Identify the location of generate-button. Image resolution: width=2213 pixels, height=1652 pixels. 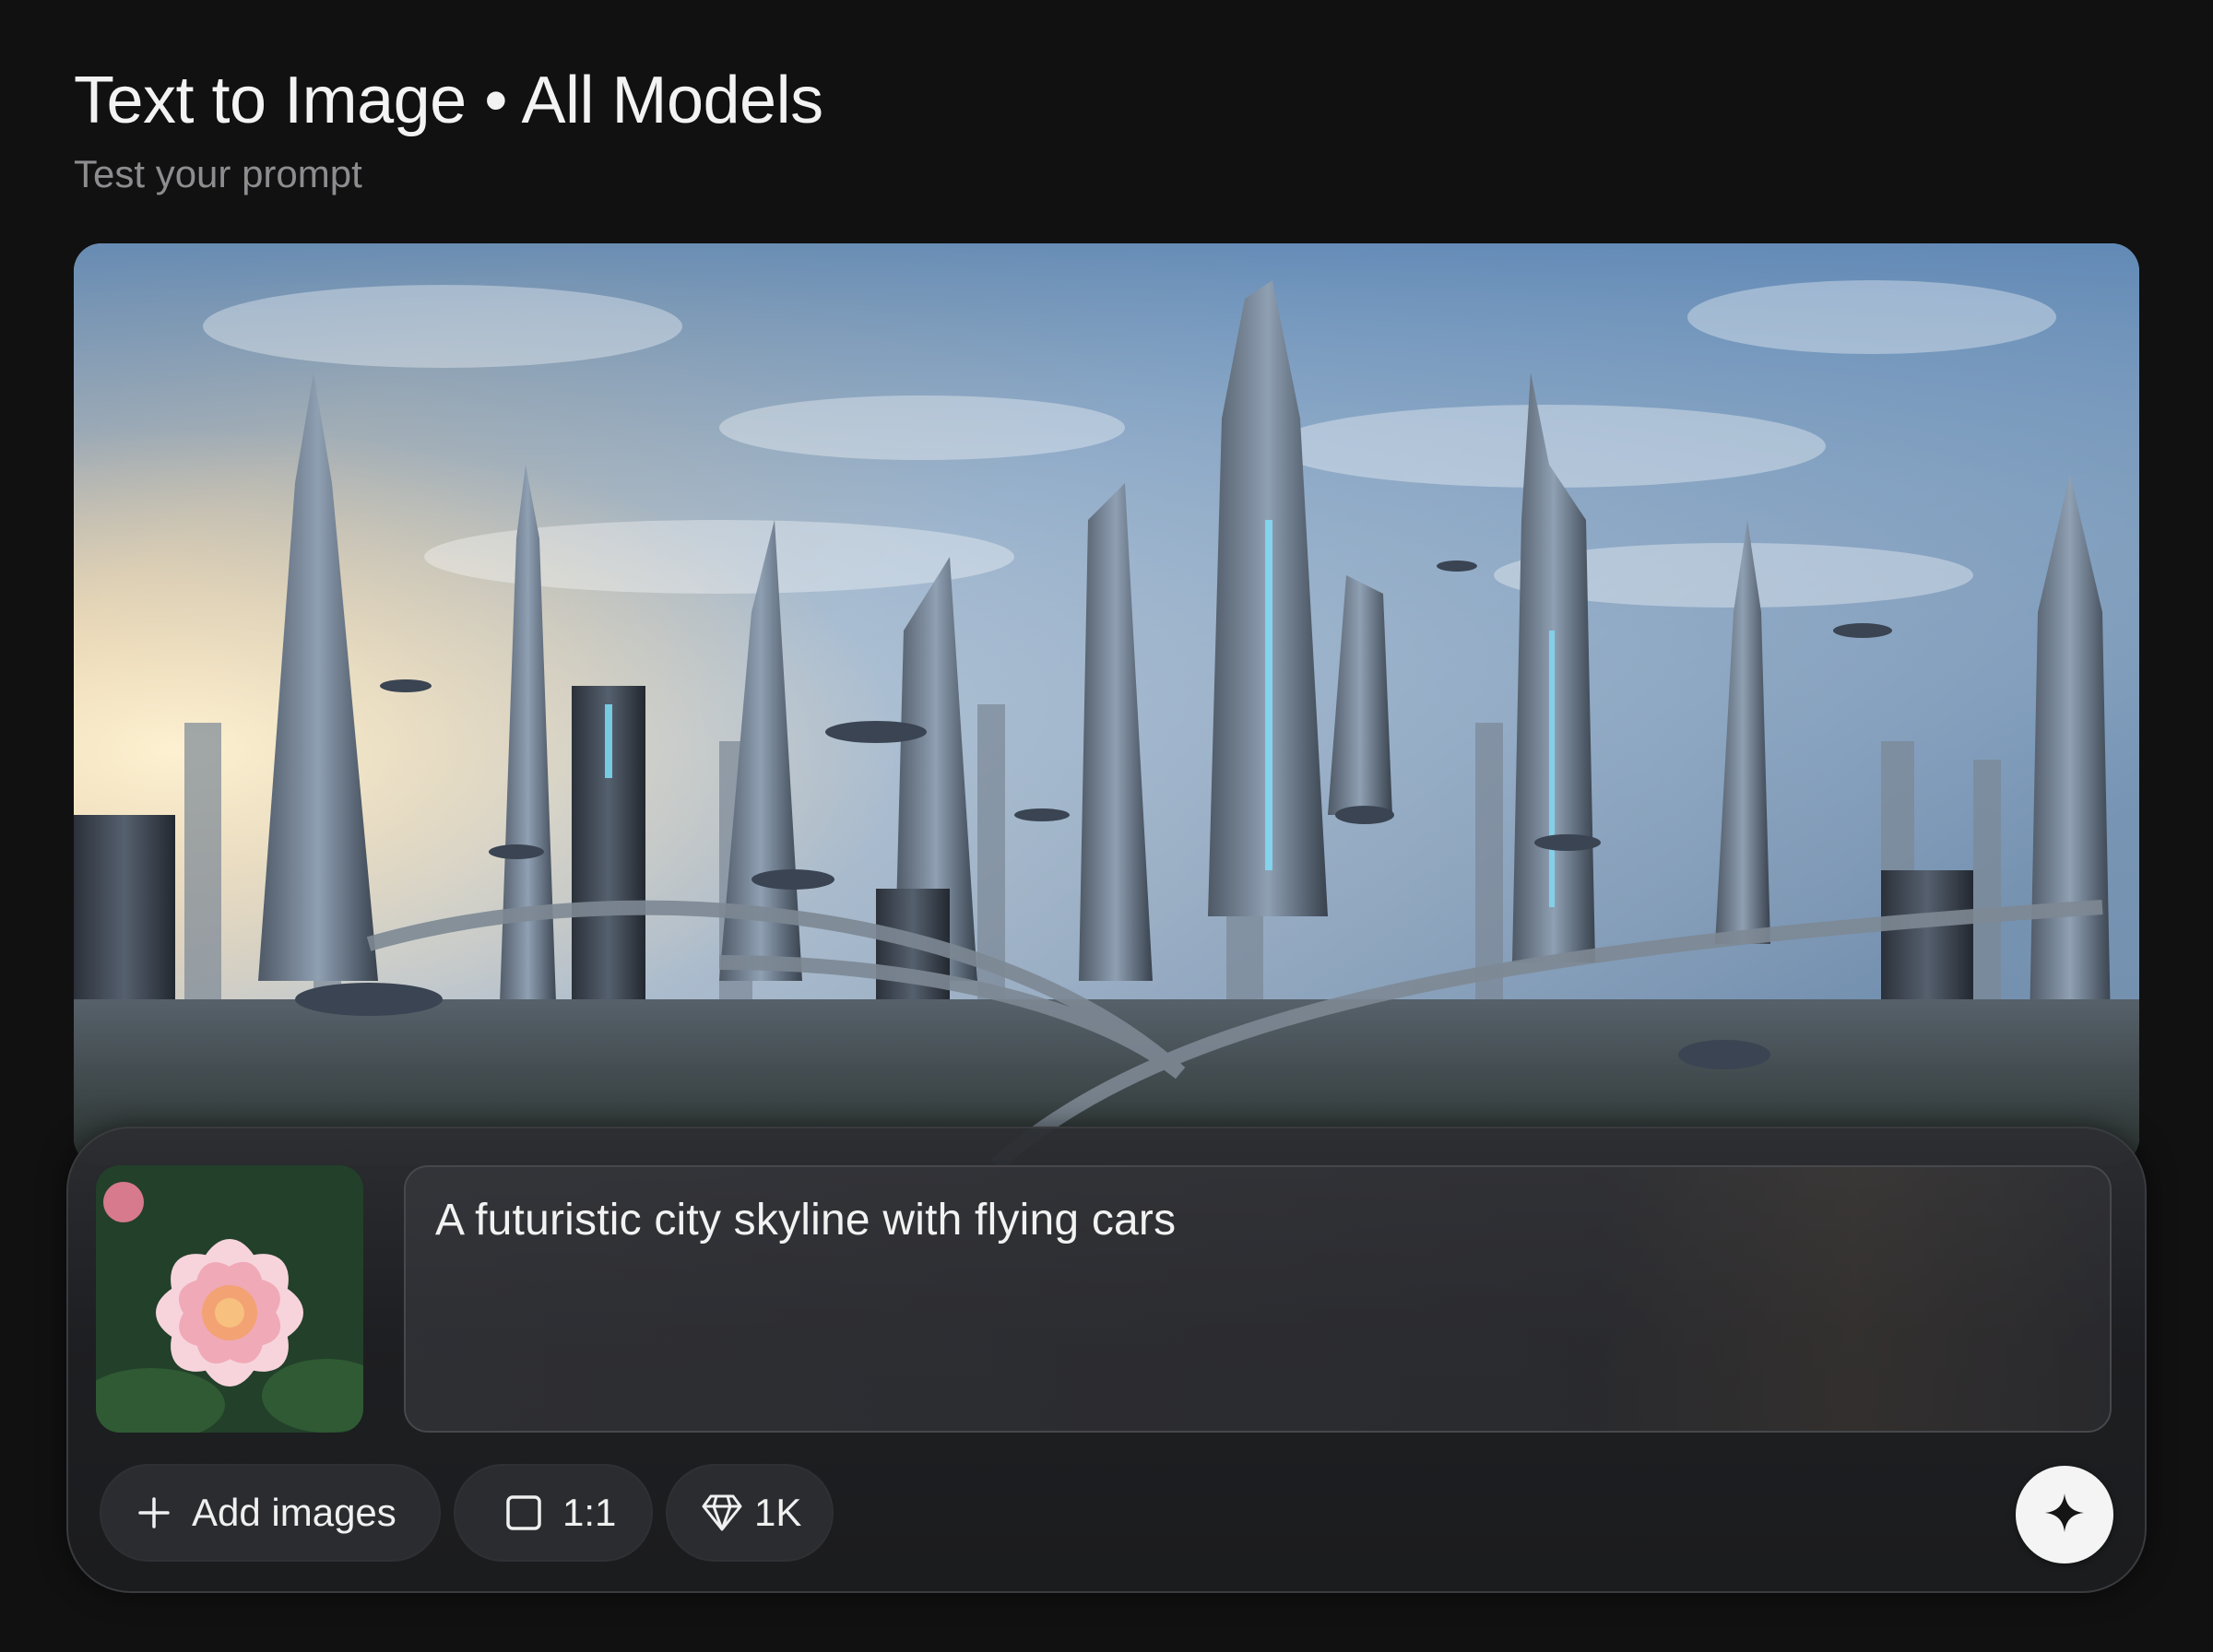
(2064, 1515).